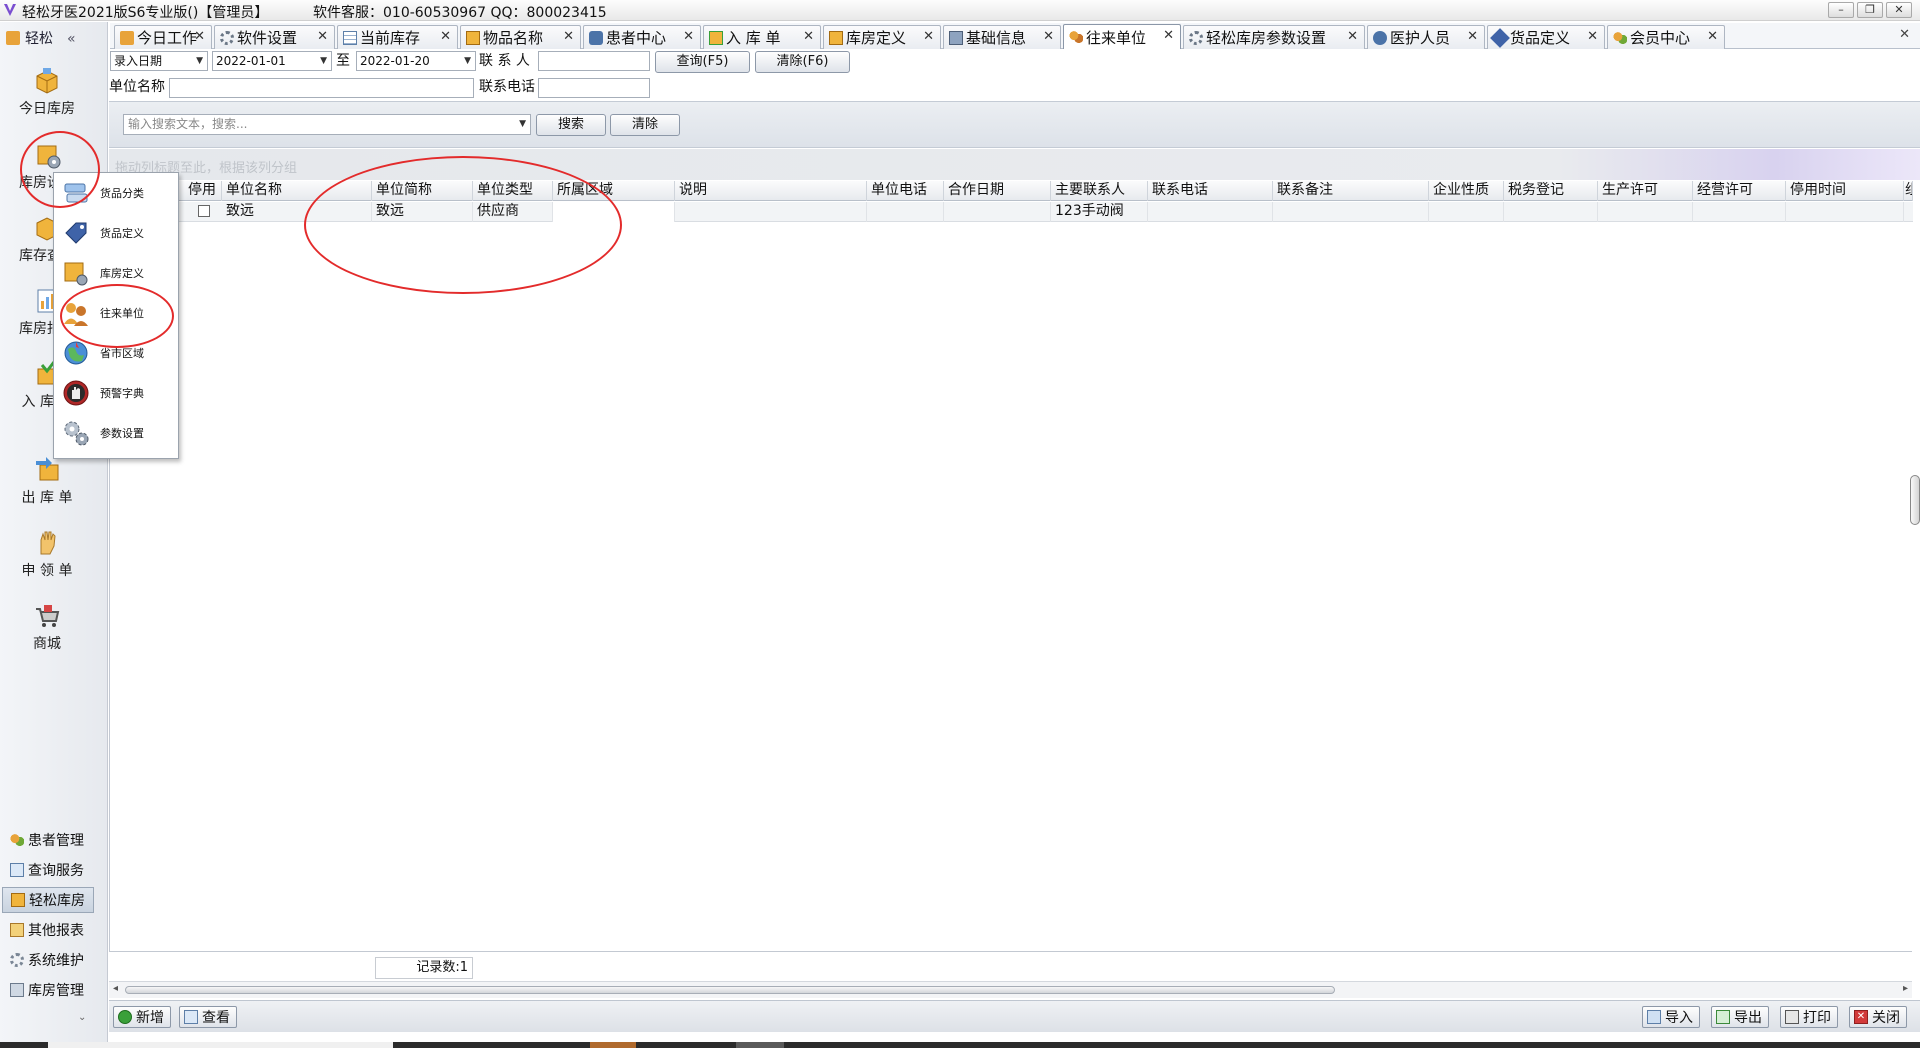 The width and height of the screenshot is (1920, 1048). I want to click on column-header: 税务登记, so click(1551, 191).